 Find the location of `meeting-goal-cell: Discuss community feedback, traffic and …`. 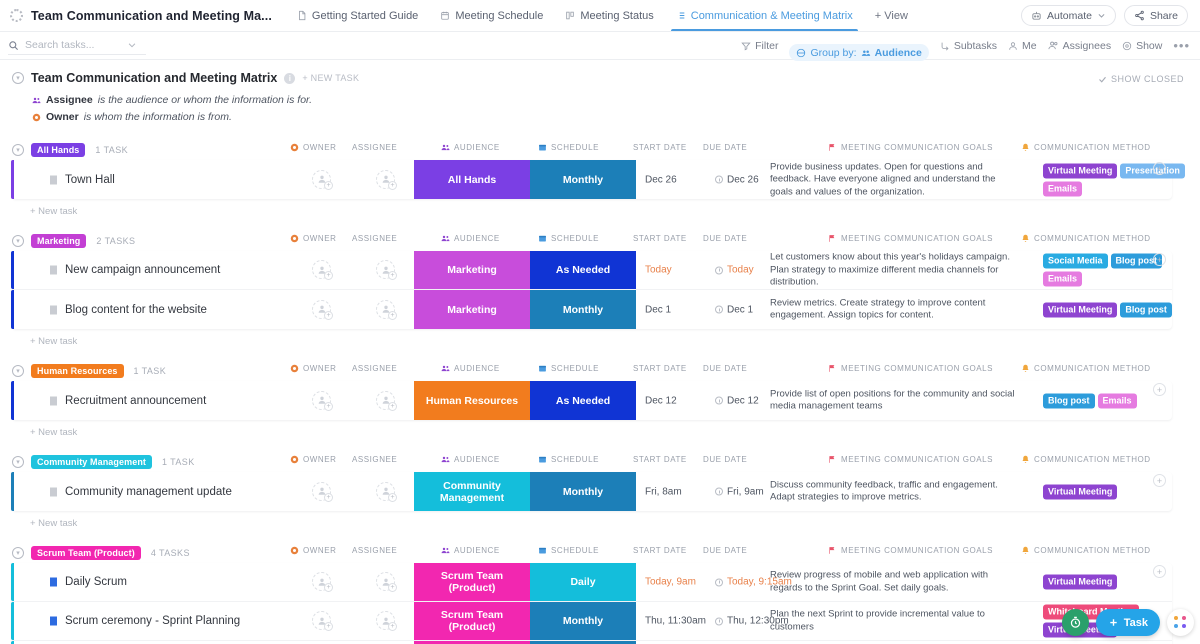

meeting-goal-cell: Discuss community feedback, traffic and … is located at coordinates (892, 491).